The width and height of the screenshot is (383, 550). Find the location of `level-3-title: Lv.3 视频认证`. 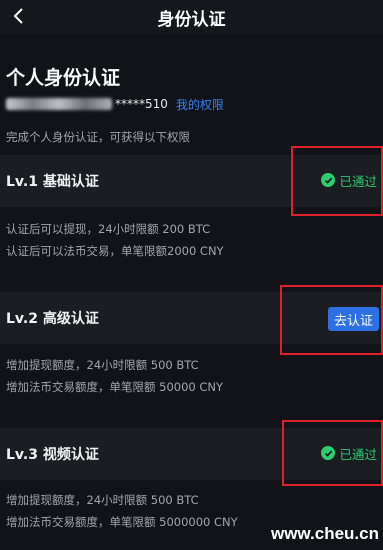

level-3-title: Lv.3 视频认证 is located at coordinates (52, 455).